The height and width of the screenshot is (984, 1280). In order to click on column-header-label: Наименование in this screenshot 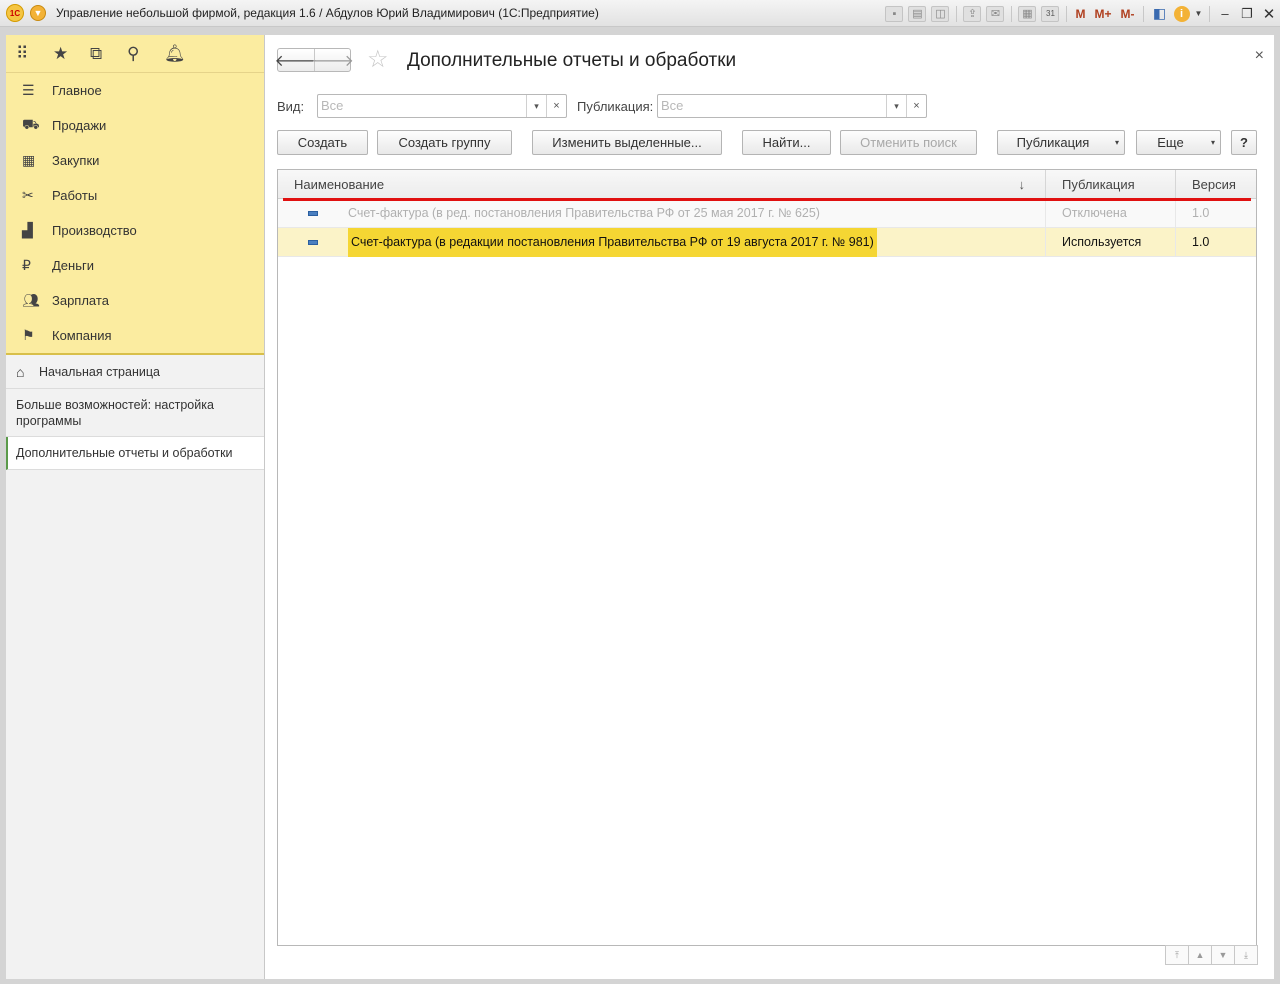, I will do `click(339, 184)`.